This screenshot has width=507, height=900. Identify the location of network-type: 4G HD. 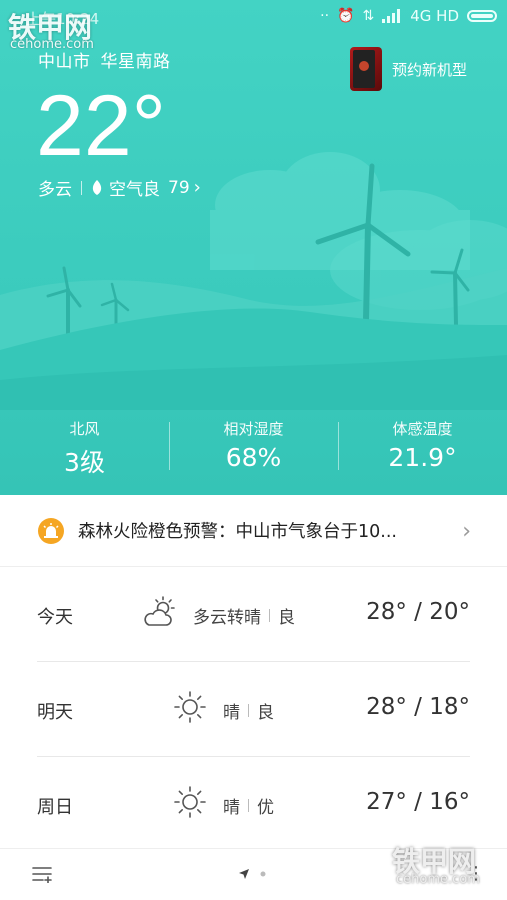
(434, 16).